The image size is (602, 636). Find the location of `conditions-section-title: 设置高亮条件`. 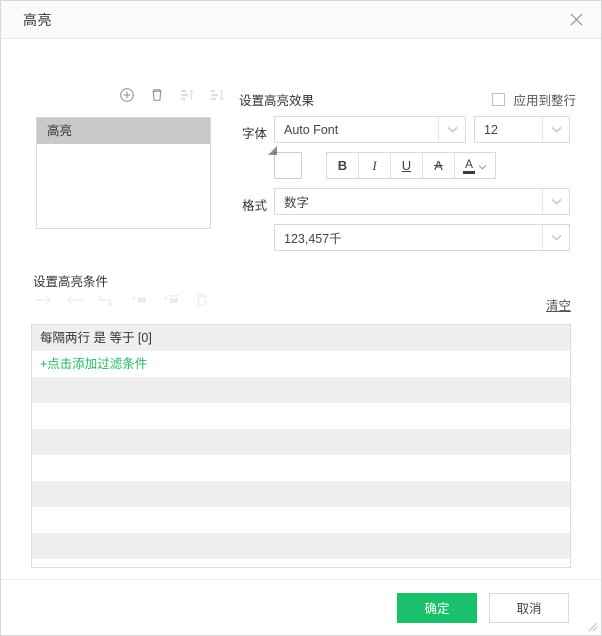

conditions-section-title: 设置高亮条件 is located at coordinates (71, 282).